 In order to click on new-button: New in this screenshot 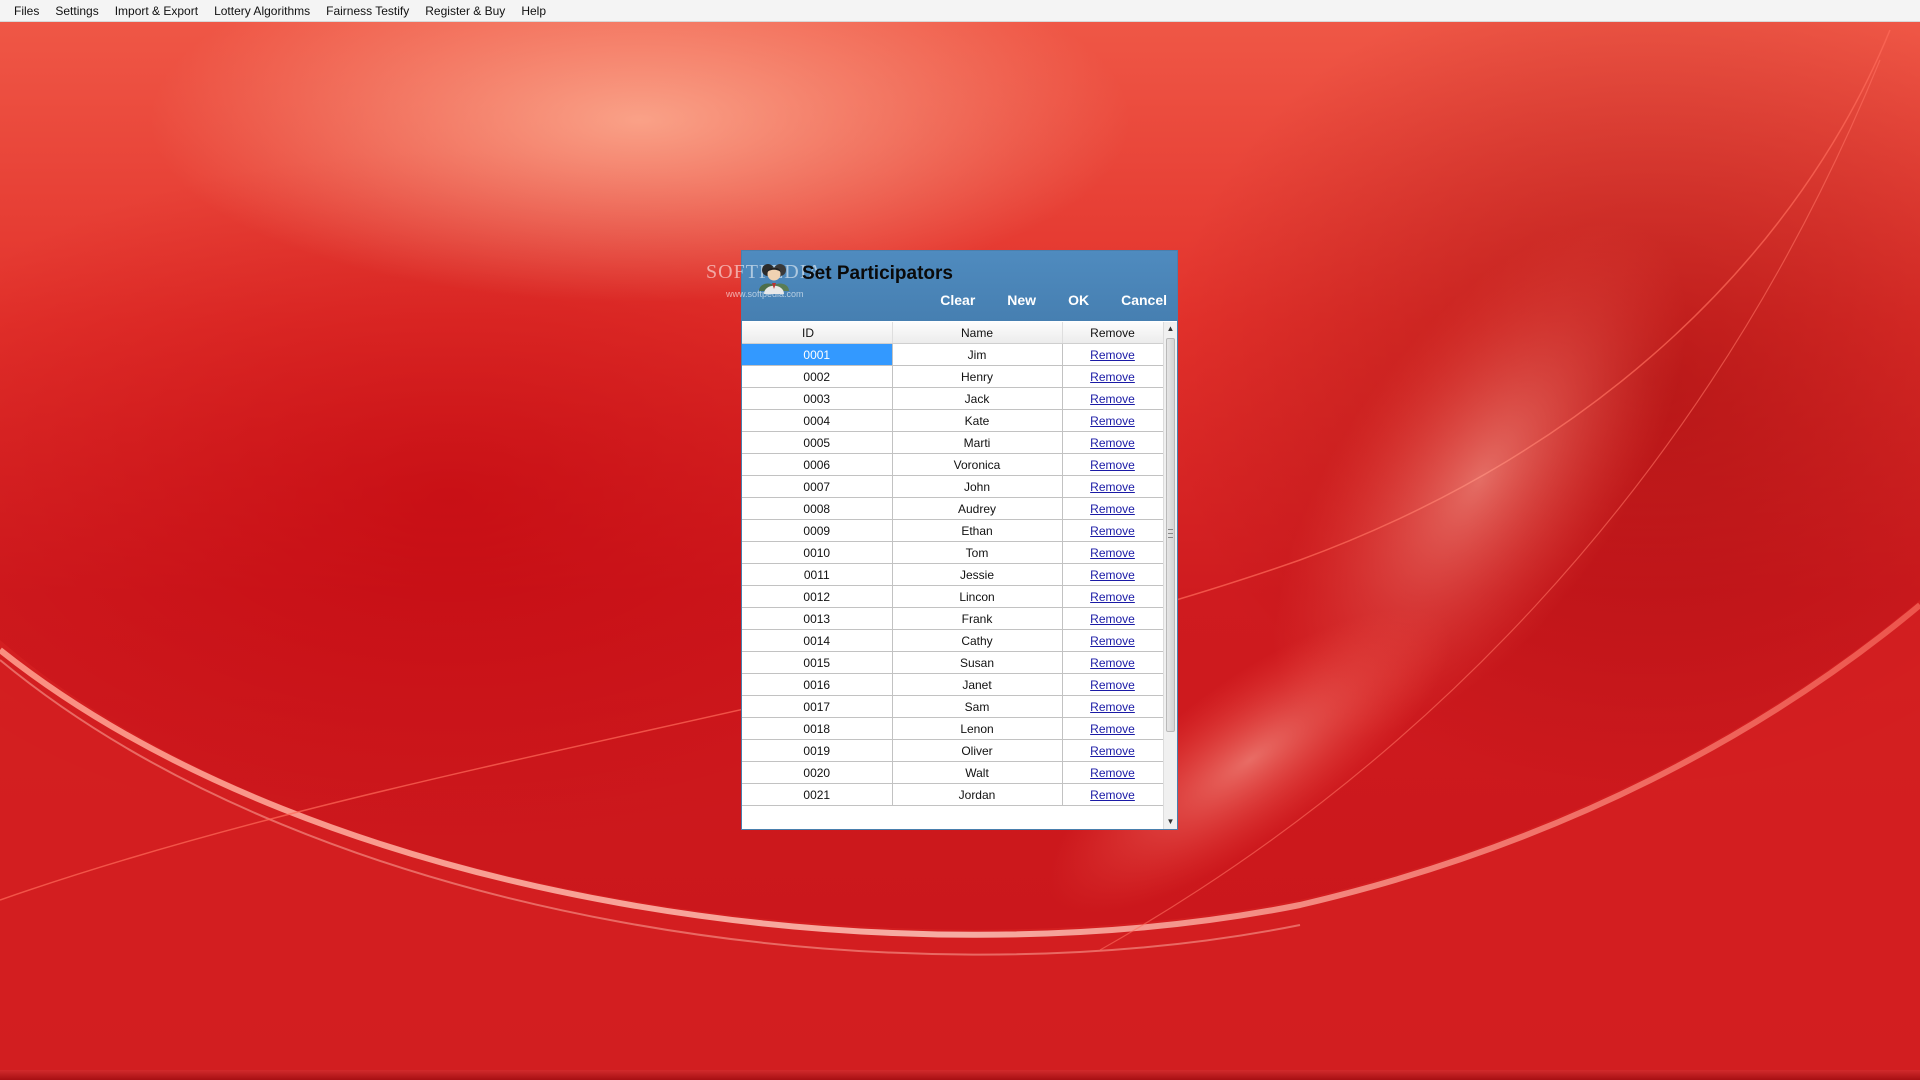, I will do `click(1021, 300)`.